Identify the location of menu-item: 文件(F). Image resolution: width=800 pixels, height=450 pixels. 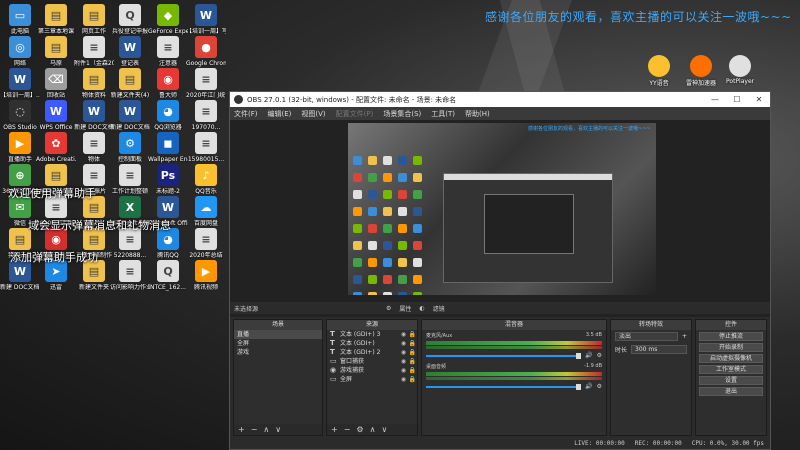
(246, 114).